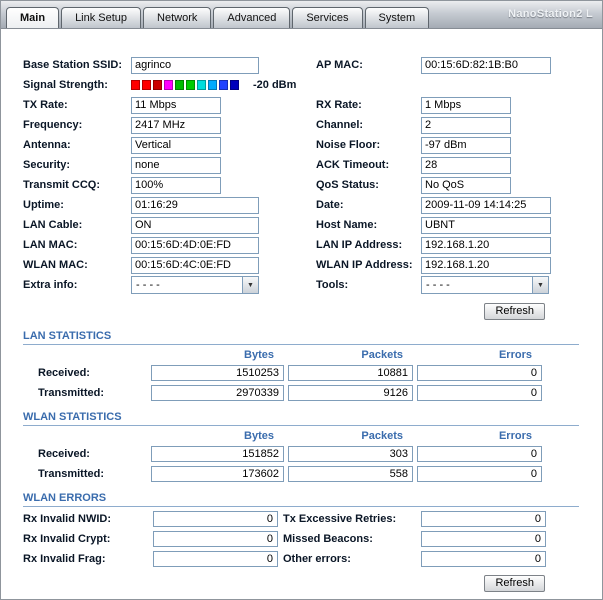 This screenshot has height=600, width=603. What do you see at coordinates (176, 165) in the screenshot?
I see `security-field` at bounding box center [176, 165].